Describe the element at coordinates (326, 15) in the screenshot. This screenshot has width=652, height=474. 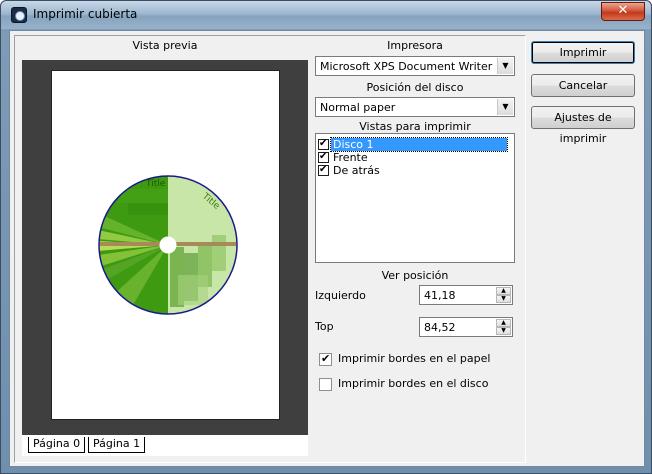
I see `title-bar: Imprimir cubierta ✕` at that location.